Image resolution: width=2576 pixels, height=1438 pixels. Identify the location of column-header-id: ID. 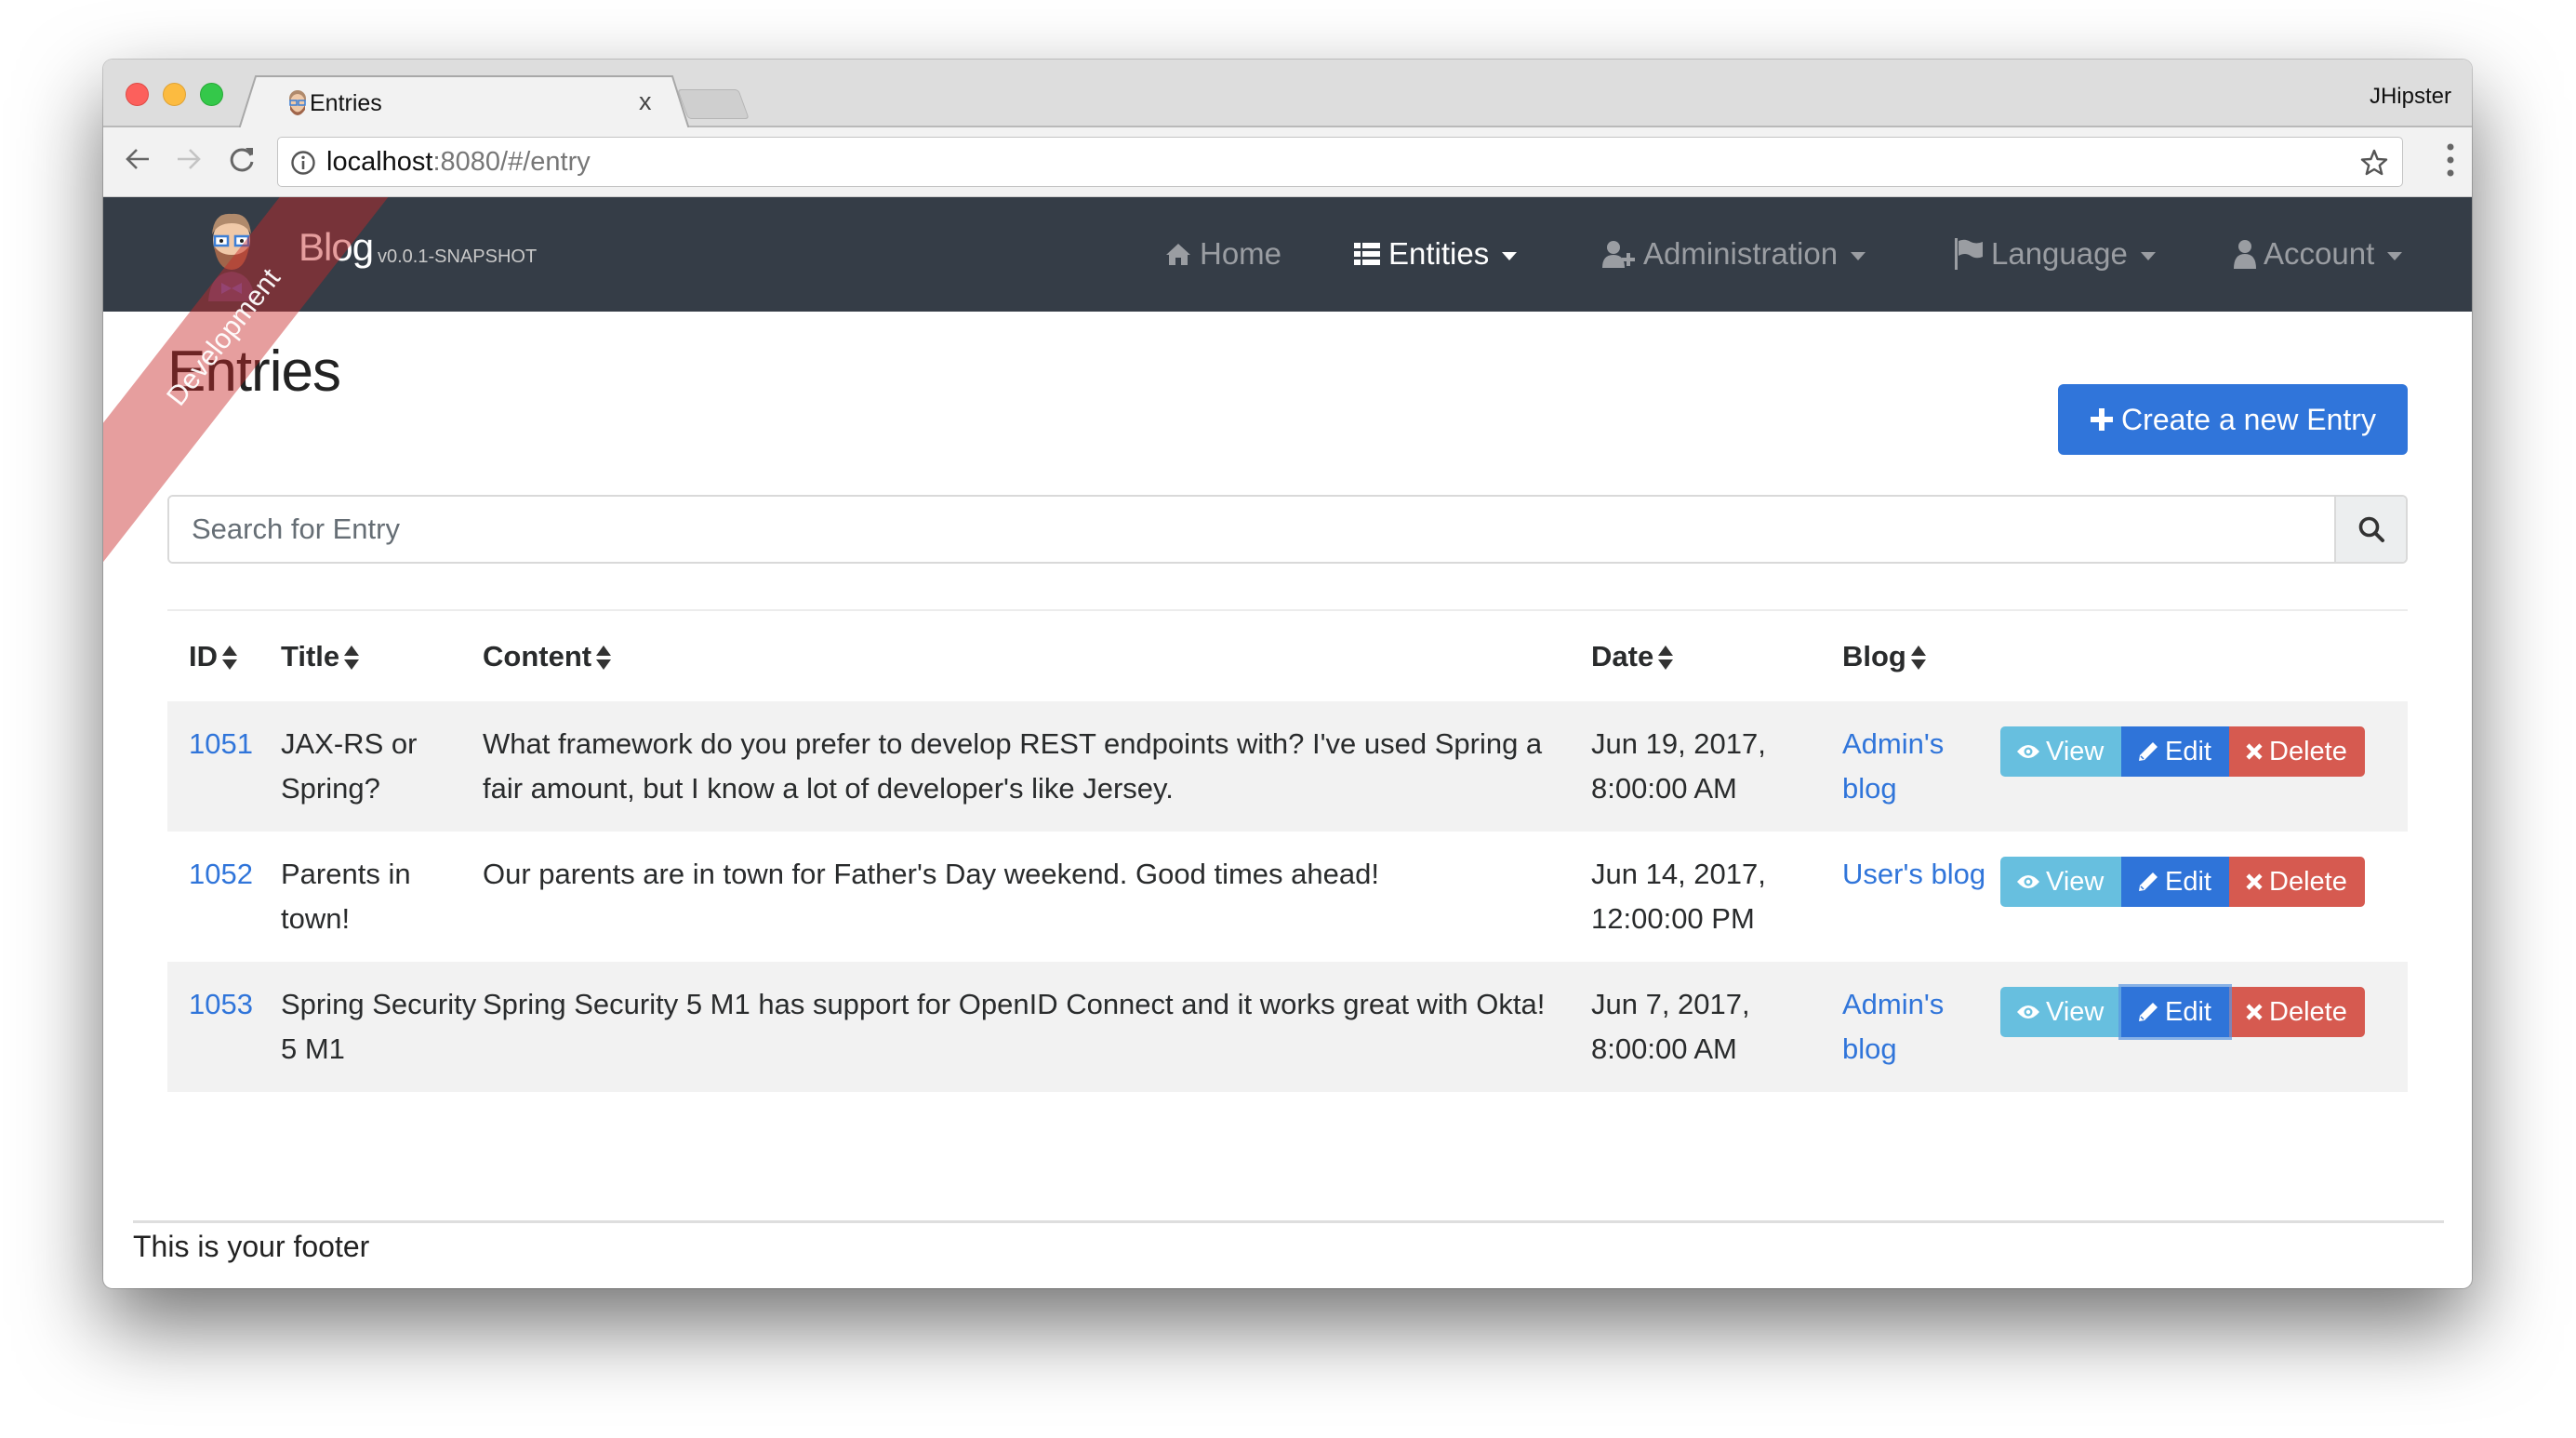
(224, 656).